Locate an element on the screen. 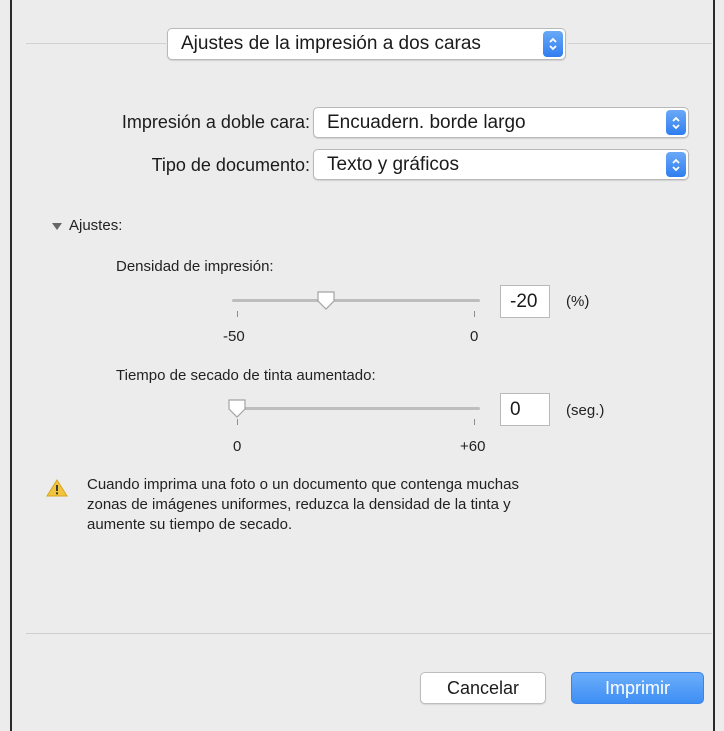 This screenshot has height=731, width=724. window-border-right is located at coordinates (714, 365).